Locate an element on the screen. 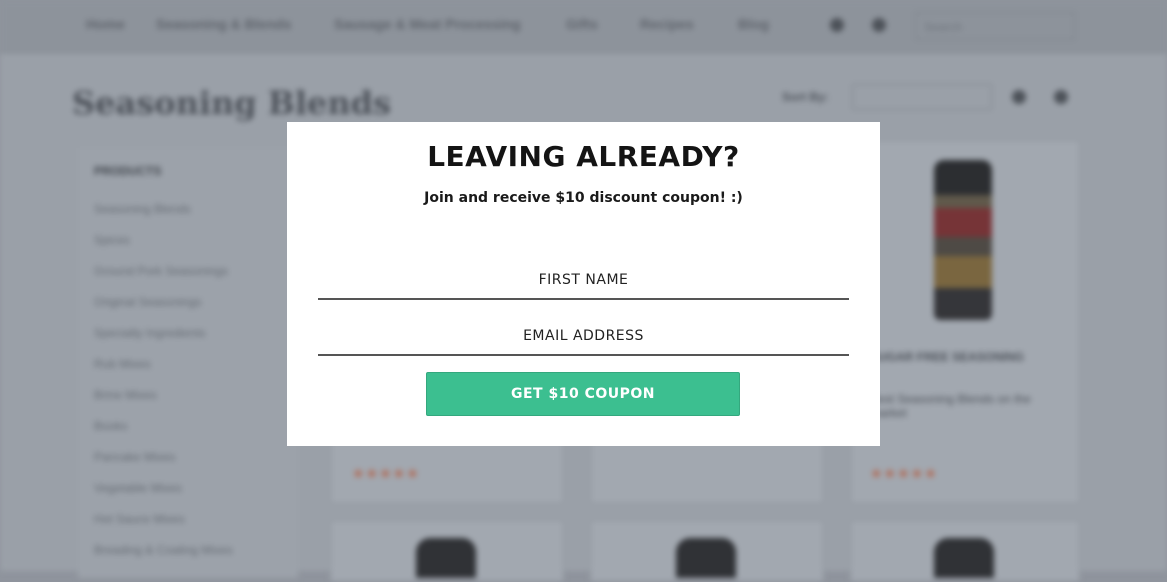 This screenshot has width=1167, height=582. email-field is located at coordinates (583, 337).